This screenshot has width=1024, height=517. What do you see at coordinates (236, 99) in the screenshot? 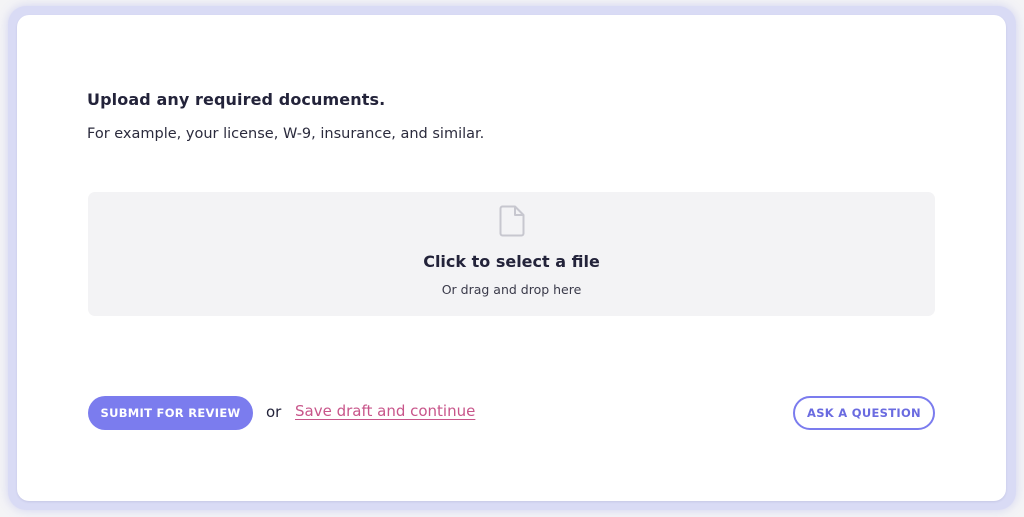
I see `section-heading: Upload any required documents.` at bounding box center [236, 99].